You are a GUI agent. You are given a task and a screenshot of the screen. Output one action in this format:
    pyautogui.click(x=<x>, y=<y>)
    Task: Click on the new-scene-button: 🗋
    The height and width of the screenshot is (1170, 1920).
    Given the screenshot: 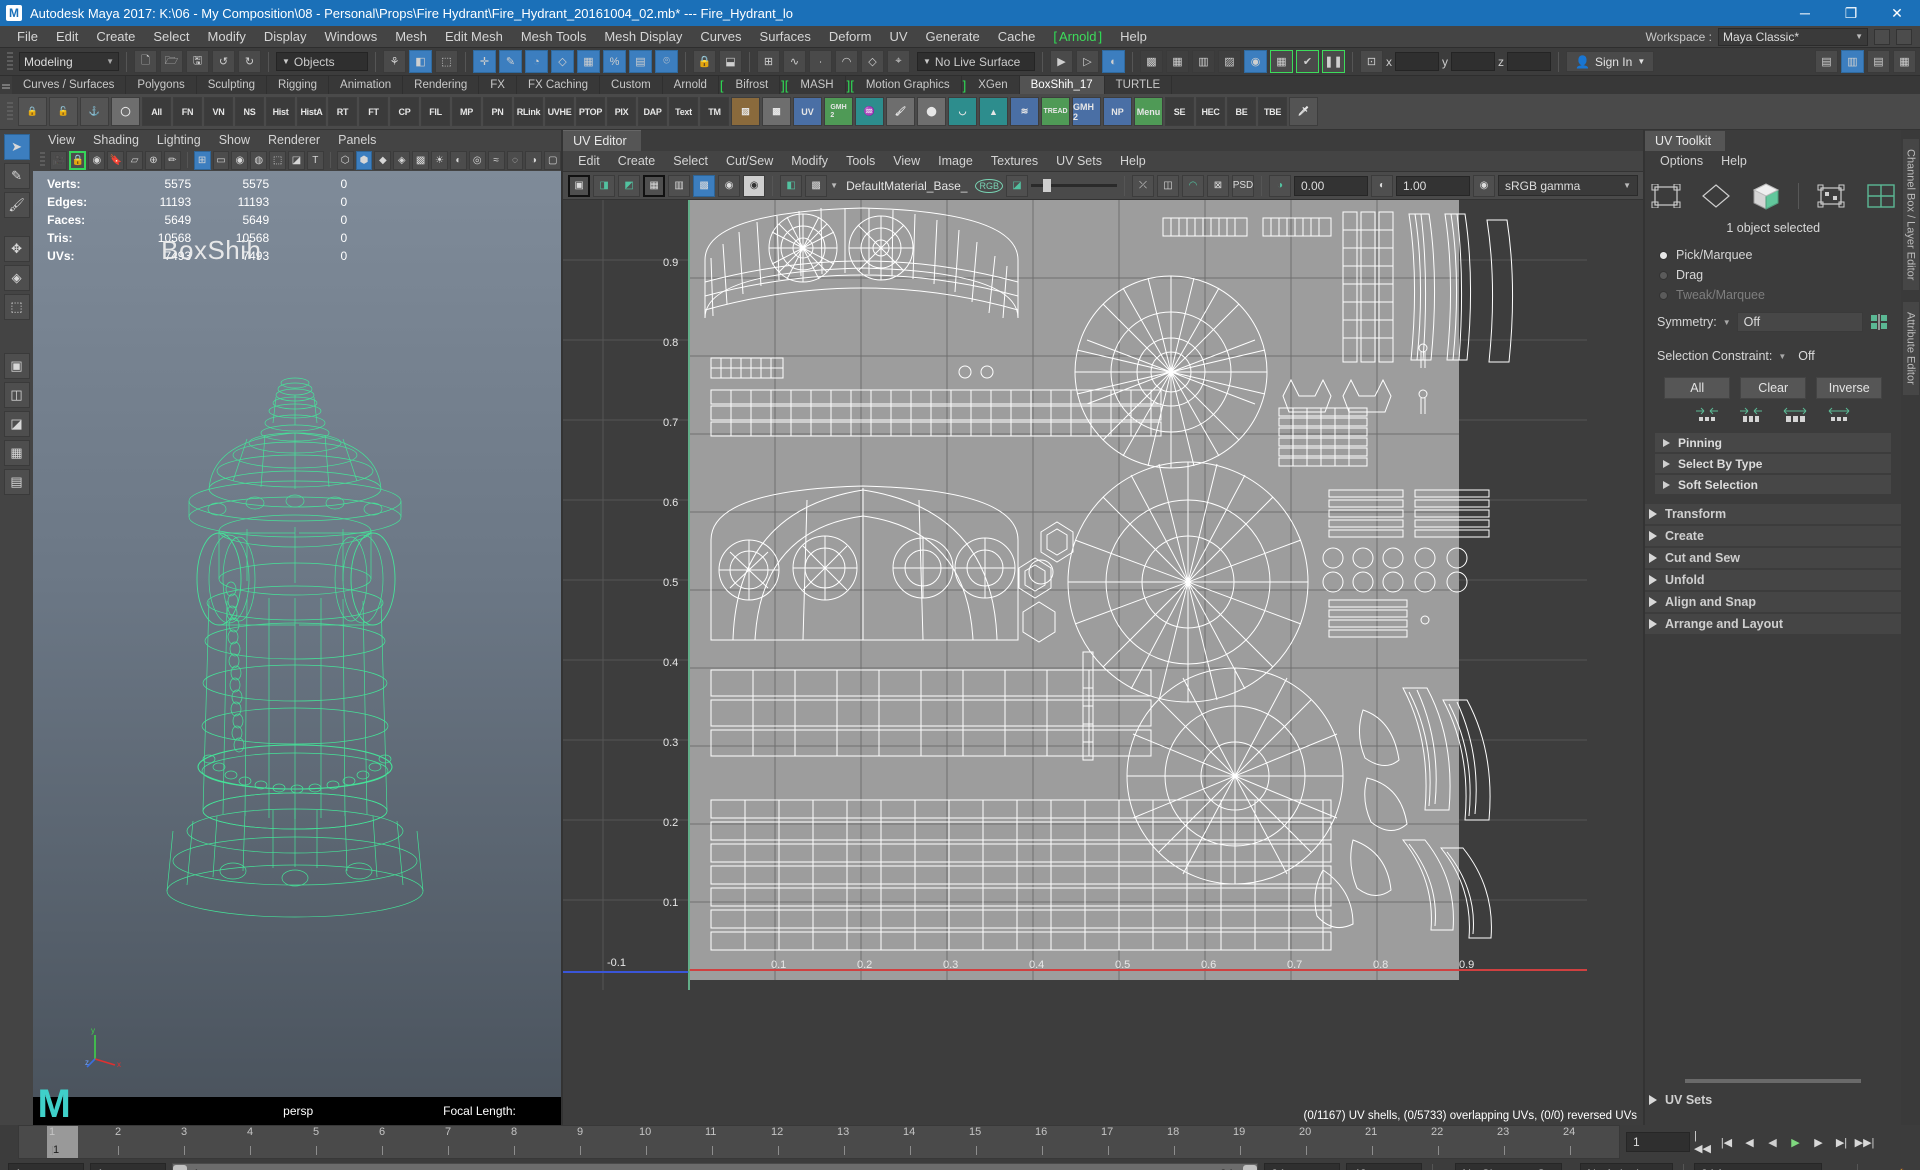 What is the action you would take?
    pyautogui.click(x=145, y=61)
    